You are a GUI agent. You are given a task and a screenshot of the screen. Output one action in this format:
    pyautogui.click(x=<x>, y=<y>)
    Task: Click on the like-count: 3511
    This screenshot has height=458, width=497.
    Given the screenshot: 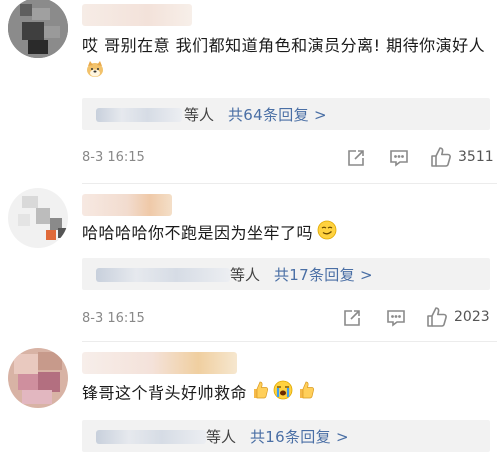 What is the action you would take?
    pyautogui.click(x=476, y=157)
    